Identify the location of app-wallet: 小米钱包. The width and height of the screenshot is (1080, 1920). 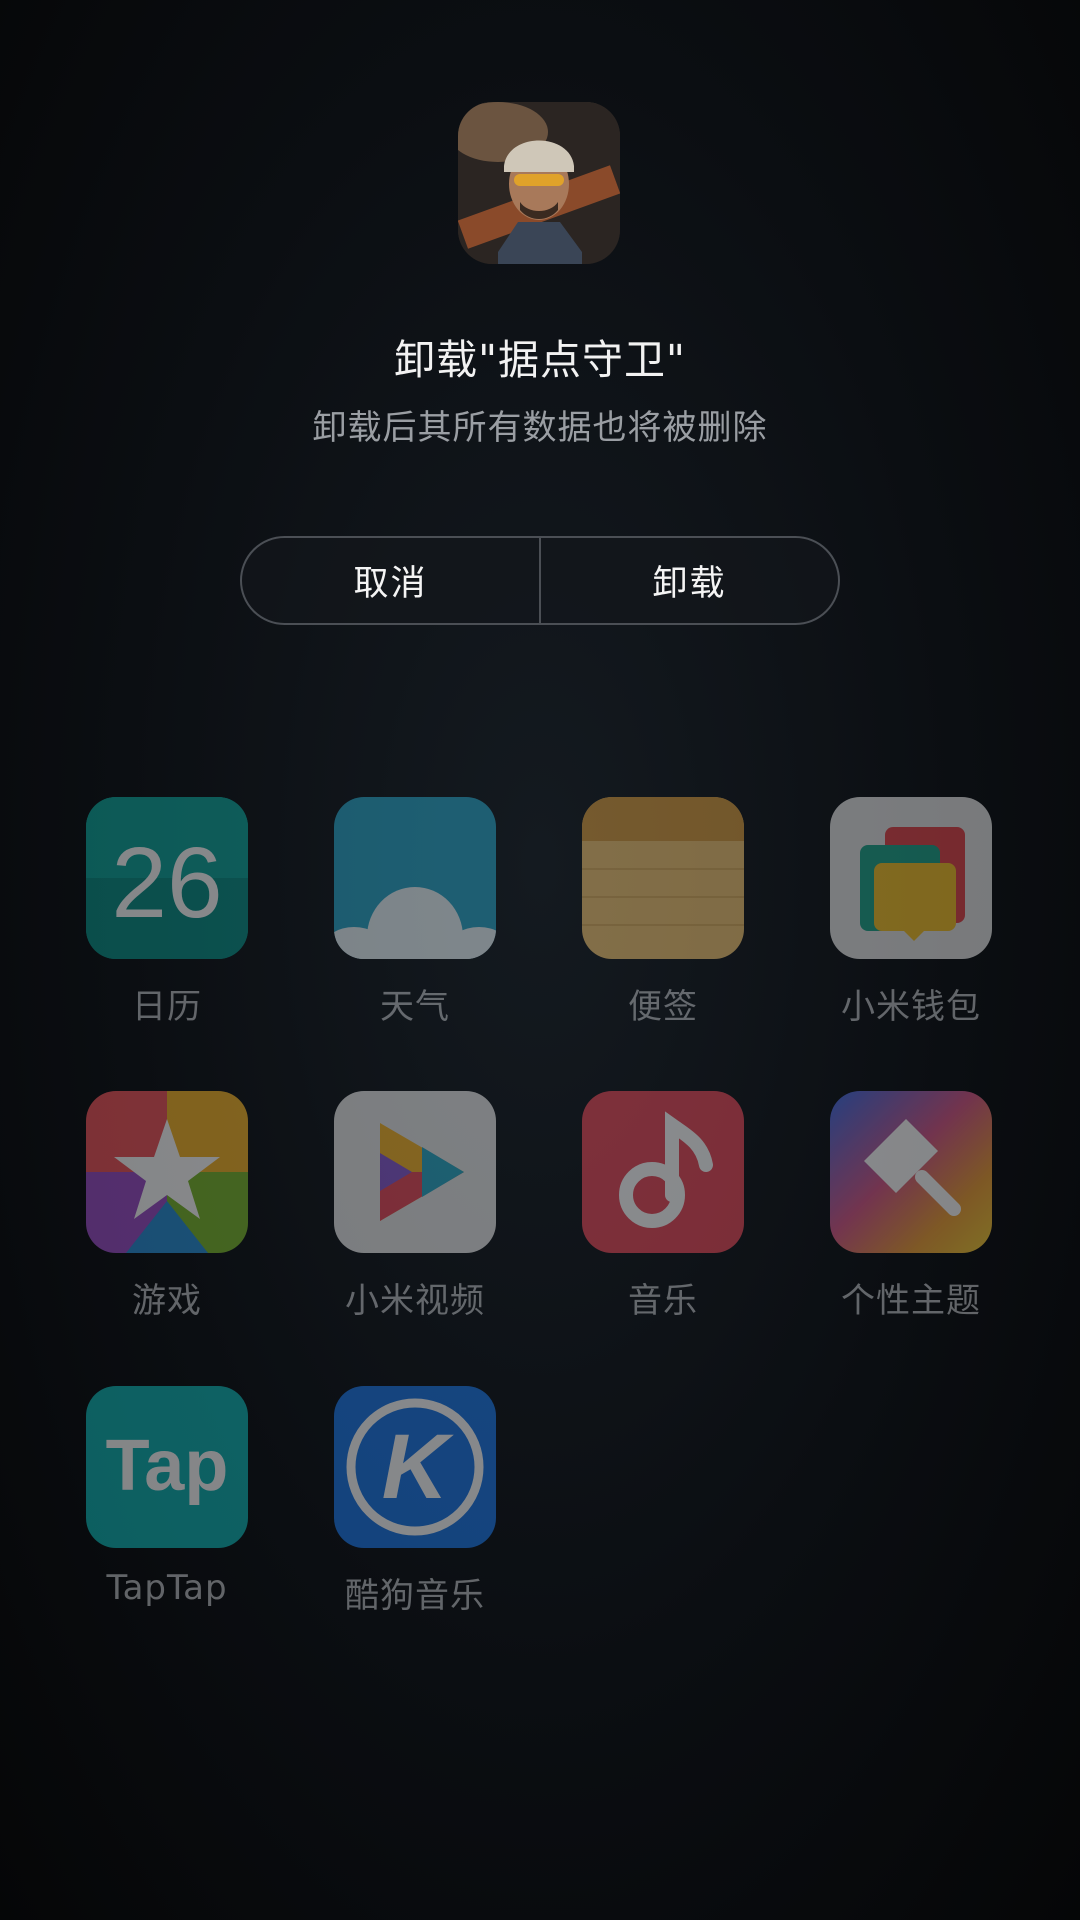
(911, 912).